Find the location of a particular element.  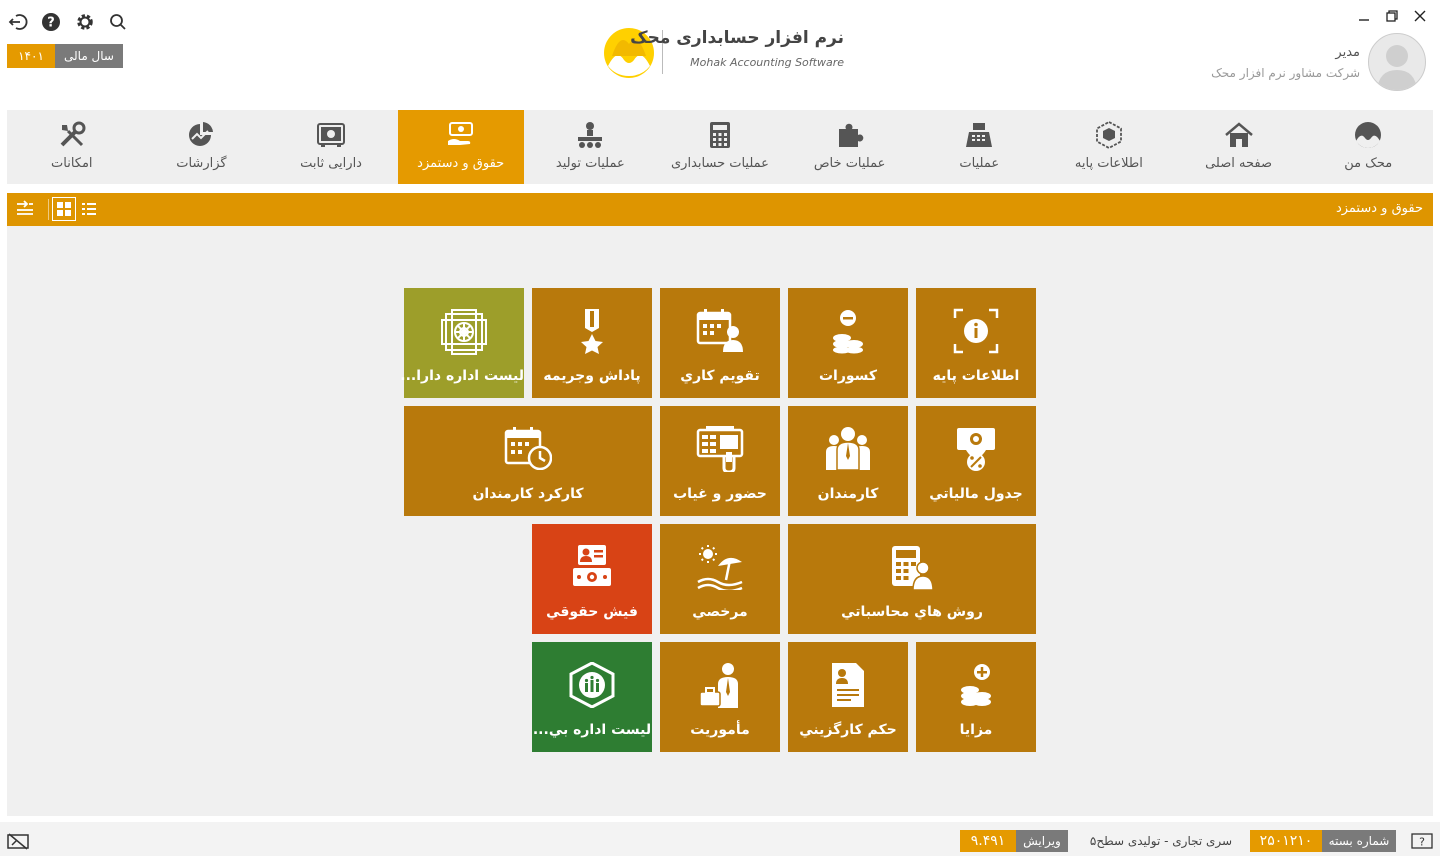

toolbar-separator is located at coordinates (48, 209).